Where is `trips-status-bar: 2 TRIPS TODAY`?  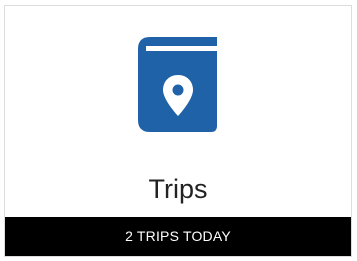
trips-status-bar: 2 TRIPS TODAY is located at coordinates (178, 236).